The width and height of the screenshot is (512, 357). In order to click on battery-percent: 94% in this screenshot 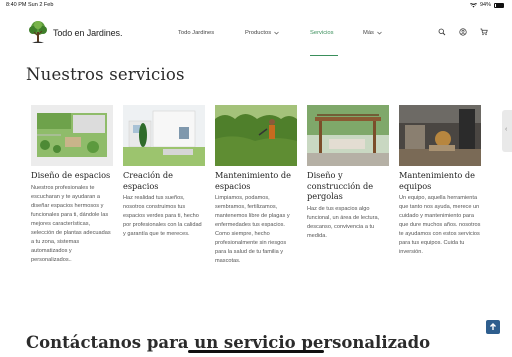, I will do `click(485, 5)`.